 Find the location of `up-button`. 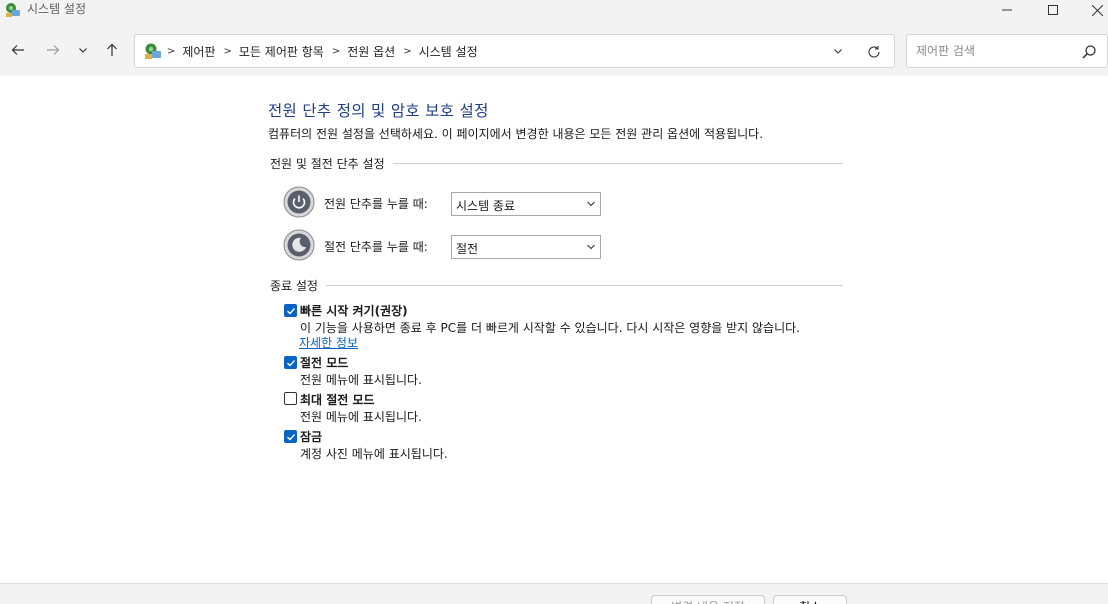

up-button is located at coordinates (112, 50).